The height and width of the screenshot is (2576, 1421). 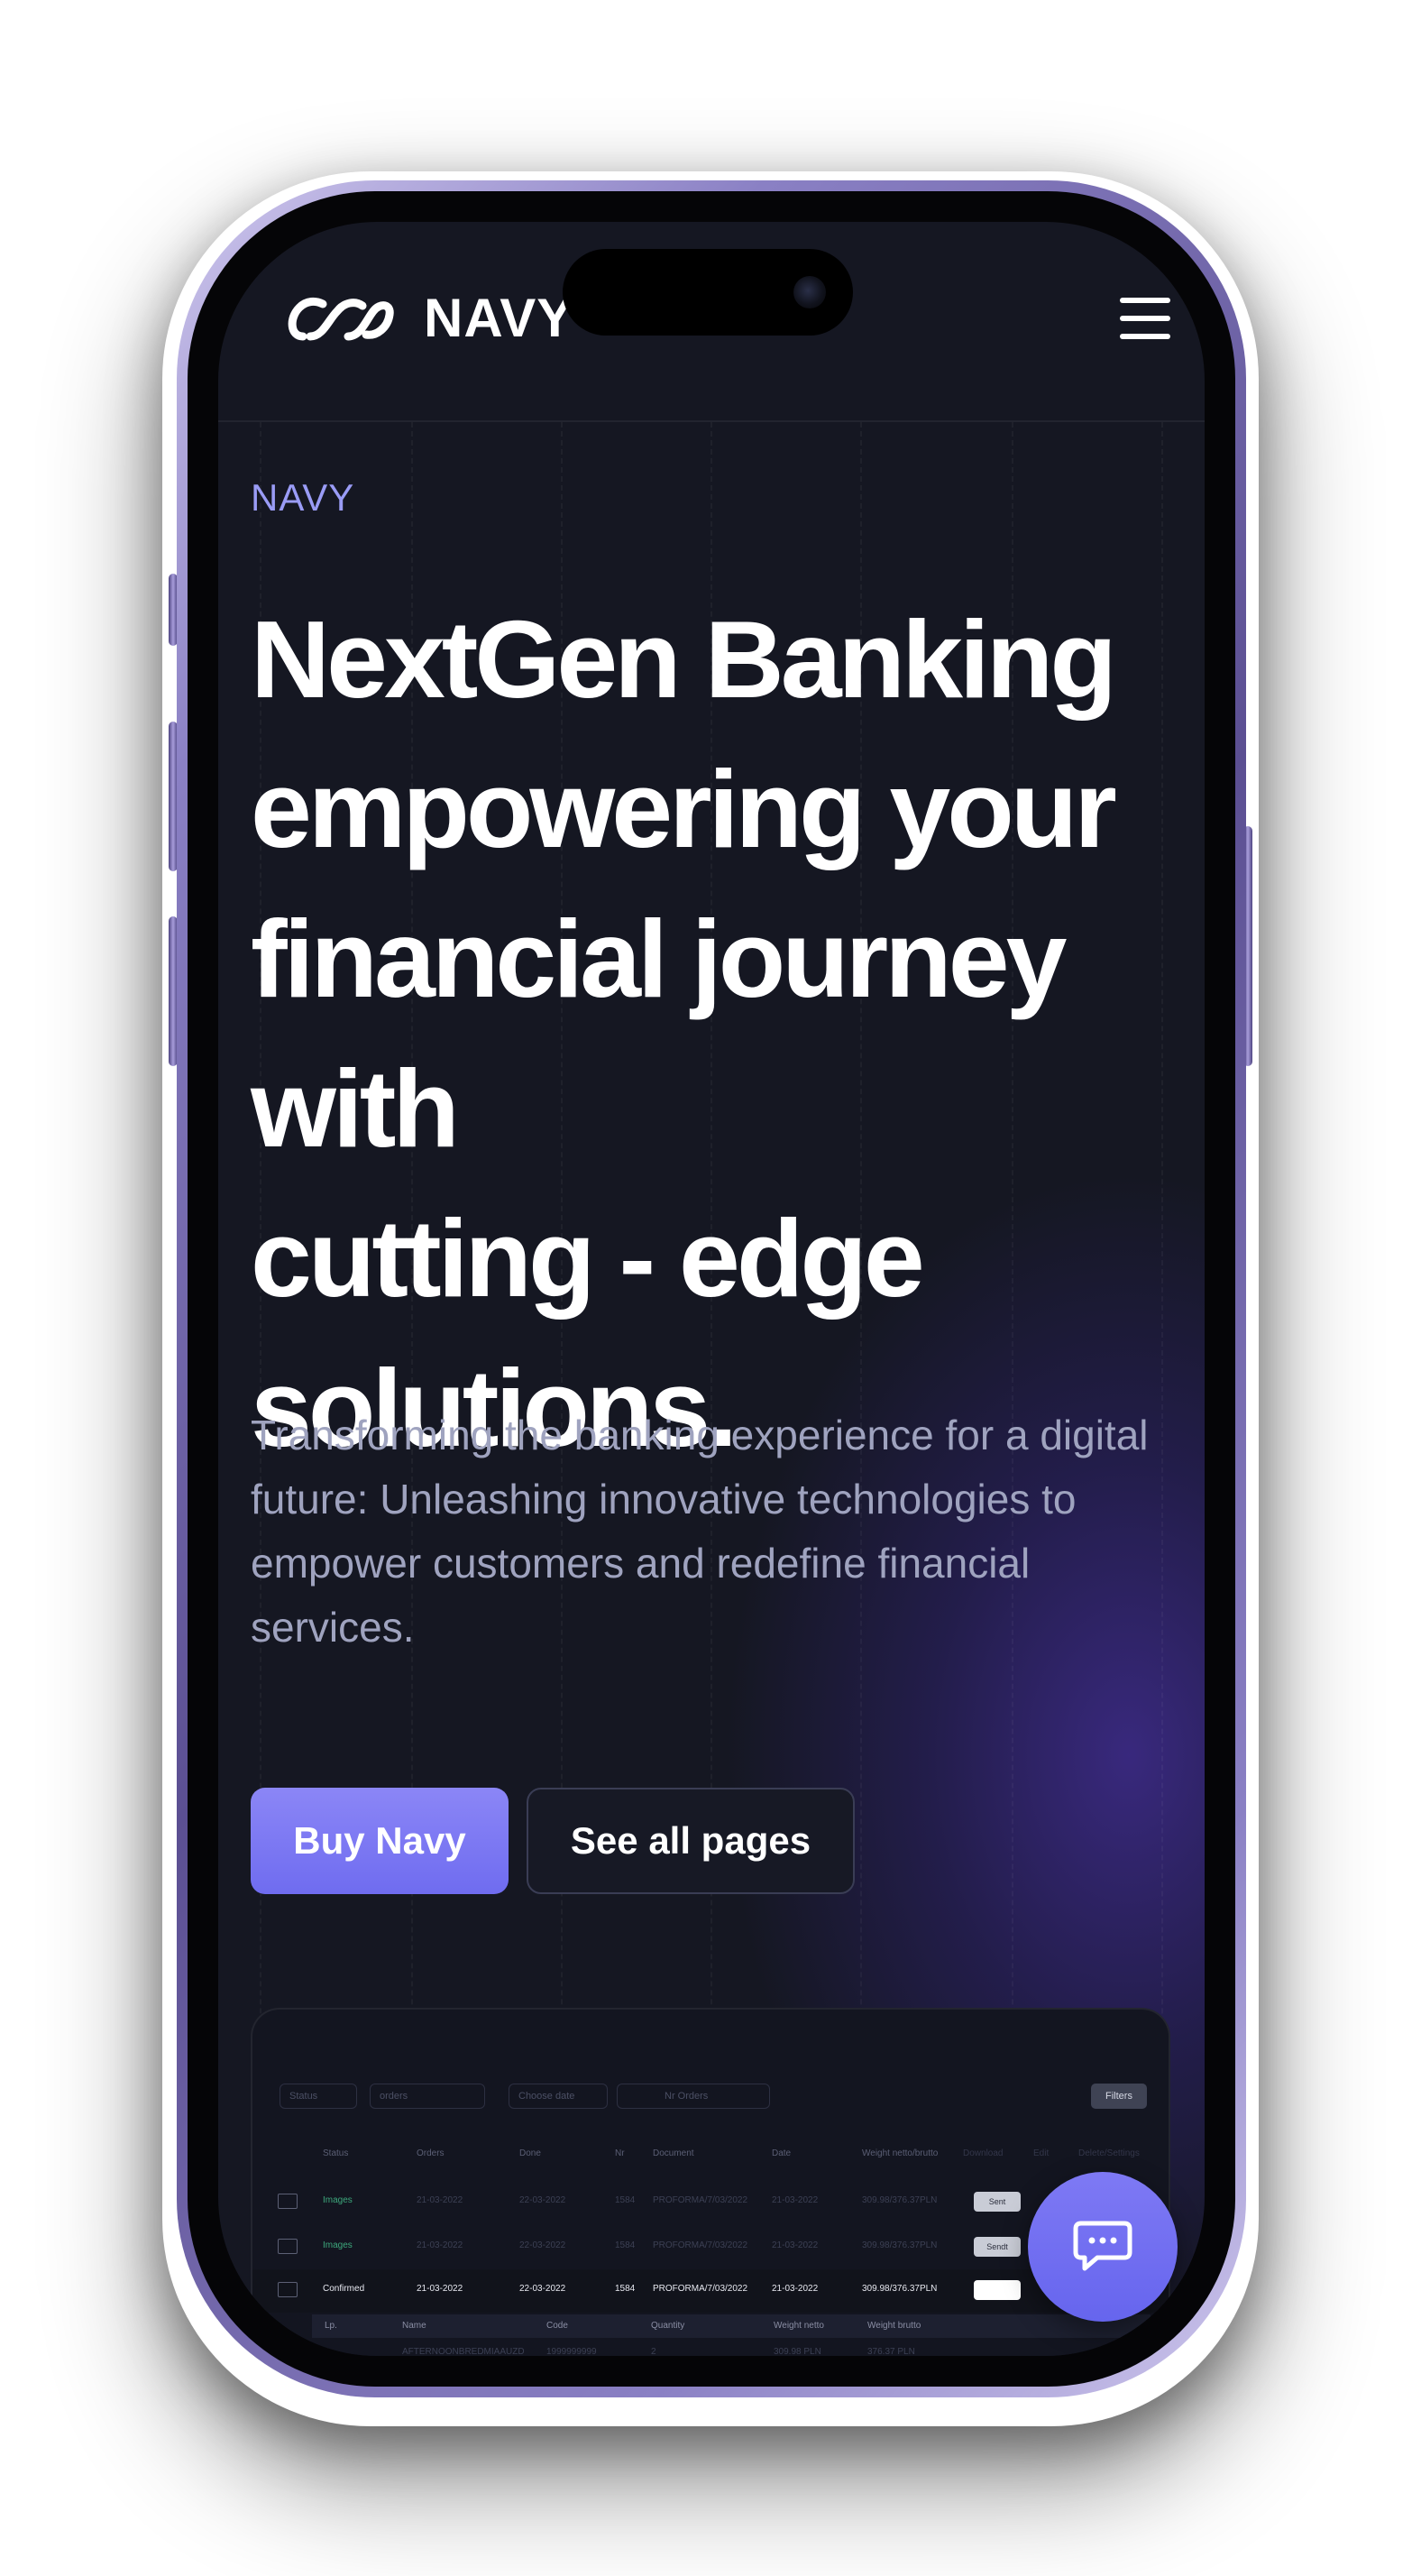 What do you see at coordinates (691, 1841) in the screenshot?
I see `see-all-pages-button: See all pages` at bounding box center [691, 1841].